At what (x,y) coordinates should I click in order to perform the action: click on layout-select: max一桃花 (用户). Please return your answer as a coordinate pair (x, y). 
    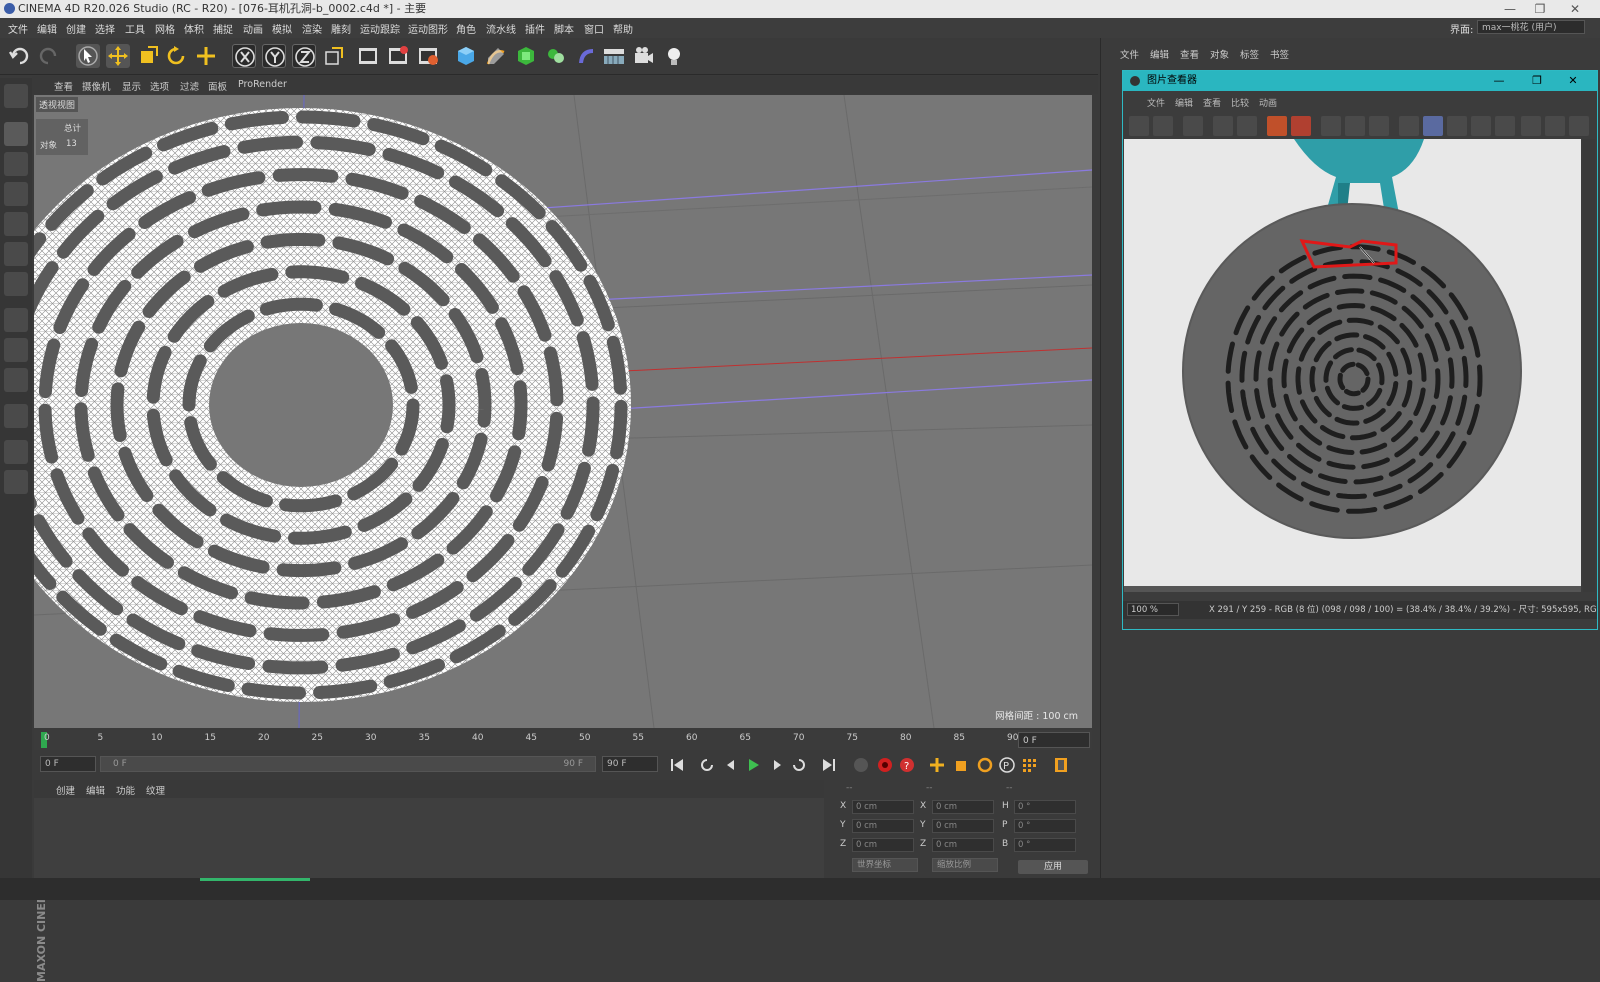
    Looking at the image, I should click on (1531, 27).